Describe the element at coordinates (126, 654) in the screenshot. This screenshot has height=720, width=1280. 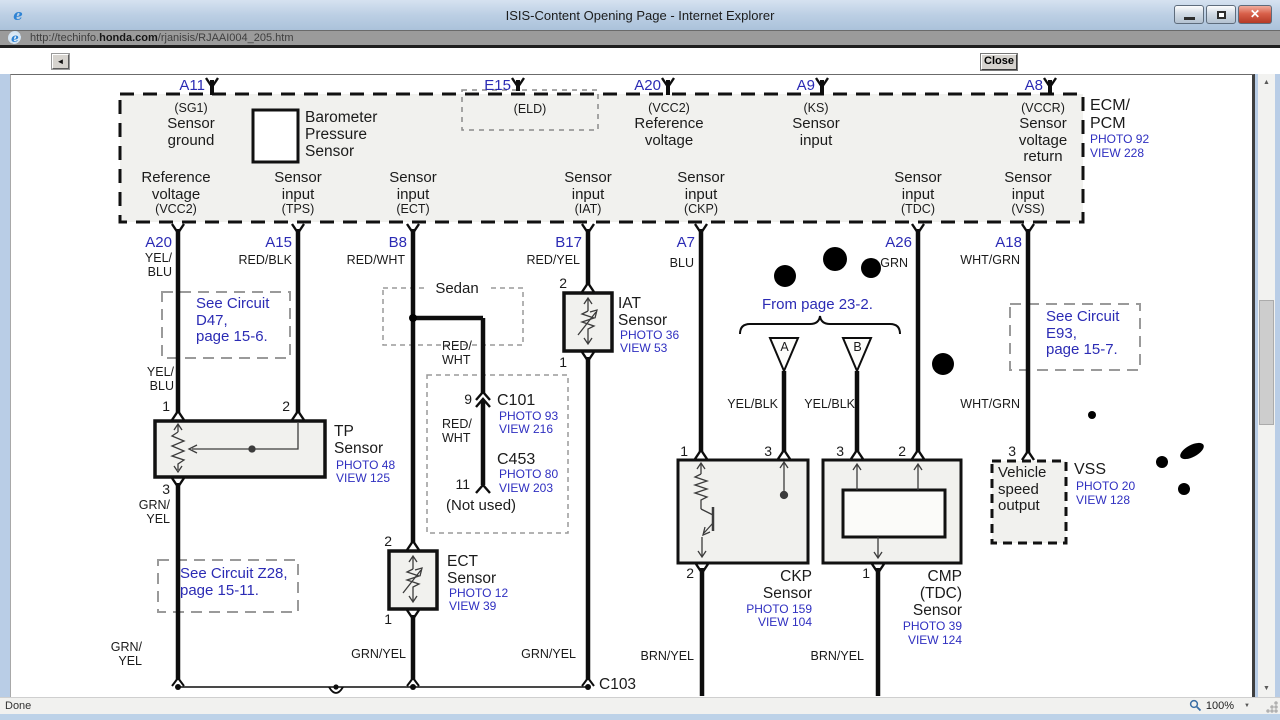
I see `wire-color-grn-yel-2: GRN/ YEL` at that location.